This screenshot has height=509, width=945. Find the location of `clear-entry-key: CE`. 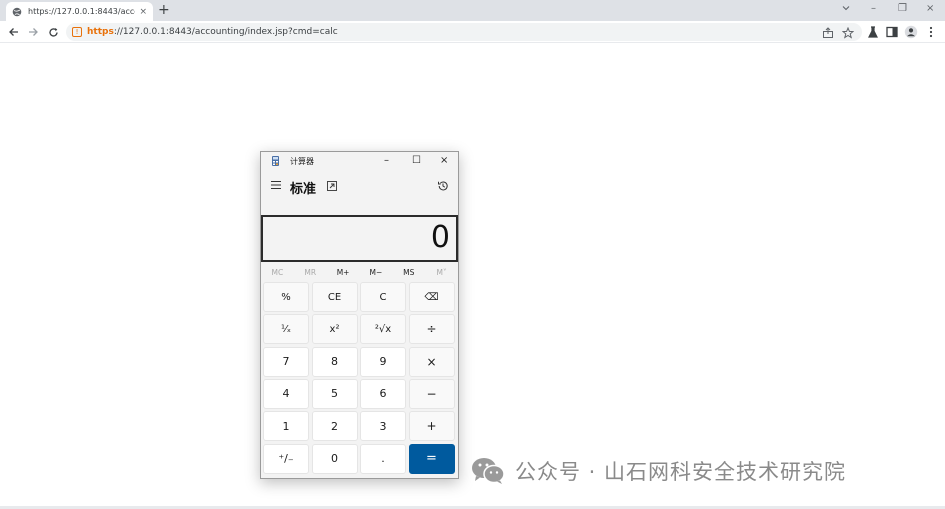

clear-entry-key: CE is located at coordinates (334, 297).